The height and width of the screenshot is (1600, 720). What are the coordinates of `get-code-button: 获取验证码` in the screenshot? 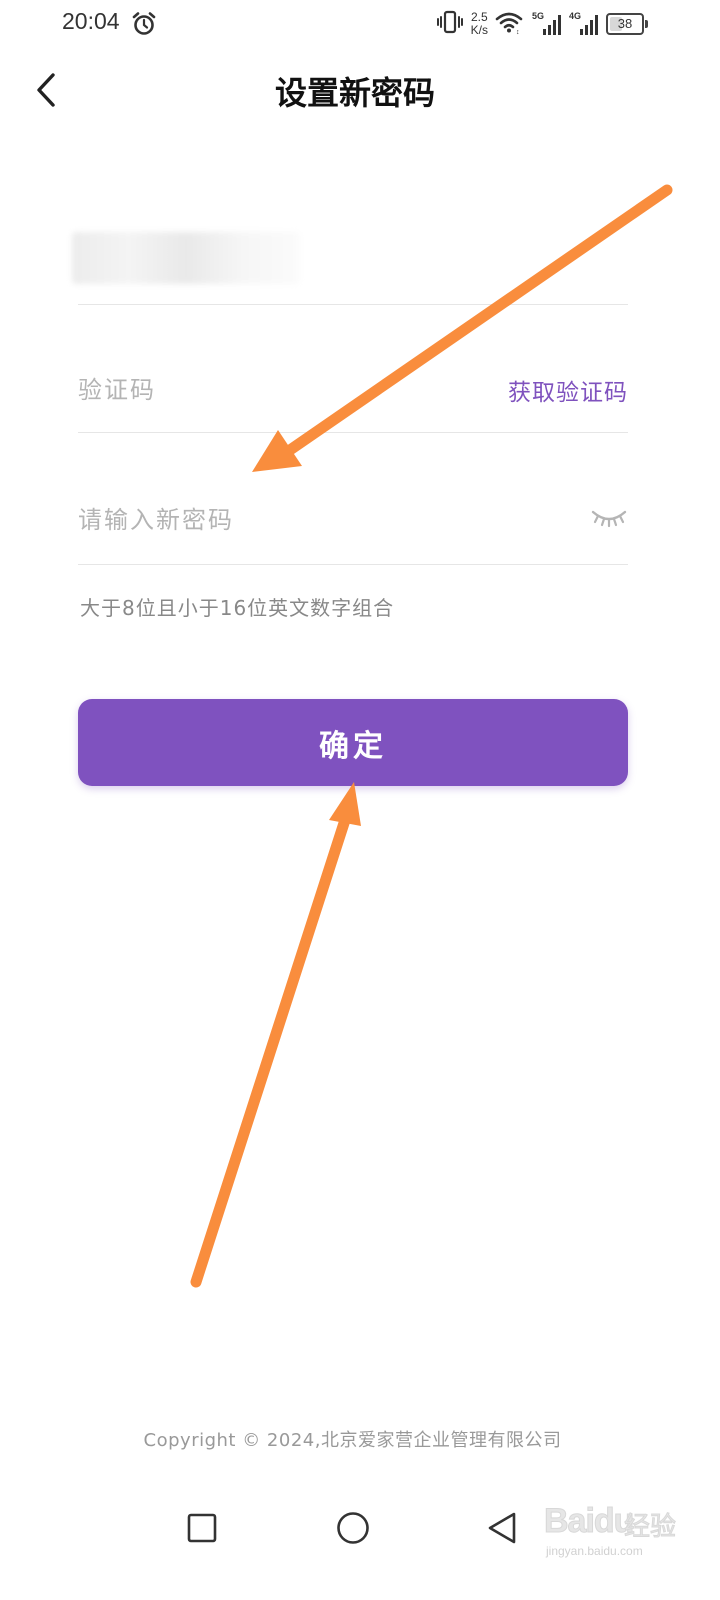 It's located at (568, 390).